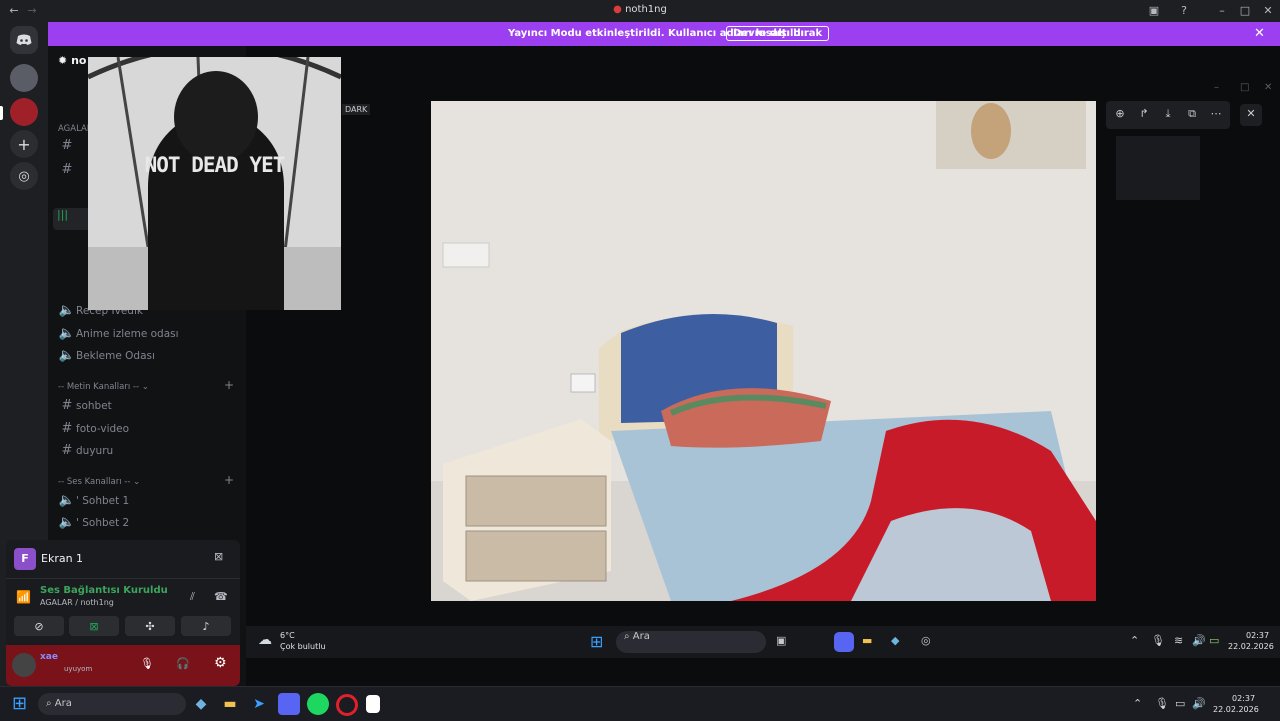 The width and height of the screenshot is (1280, 721). I want to click on category-voice-channels: -- Ses Kanalları -- ⌄, so click(99, 482).